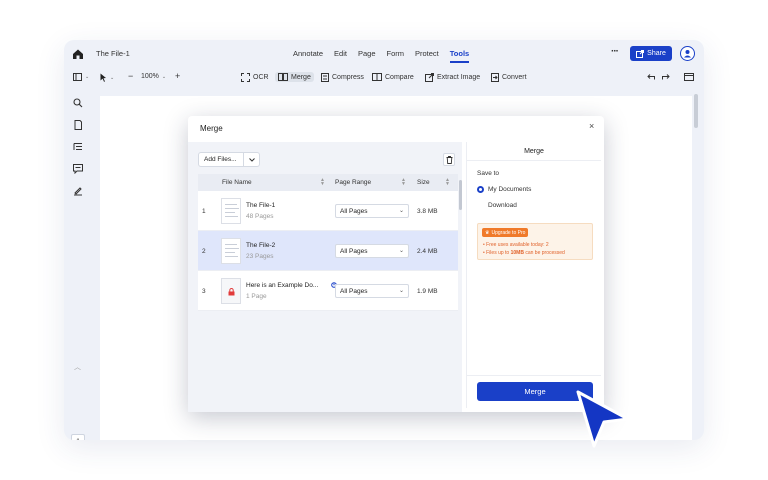  I want to click on convert-button: Convert, so click(509, 77).